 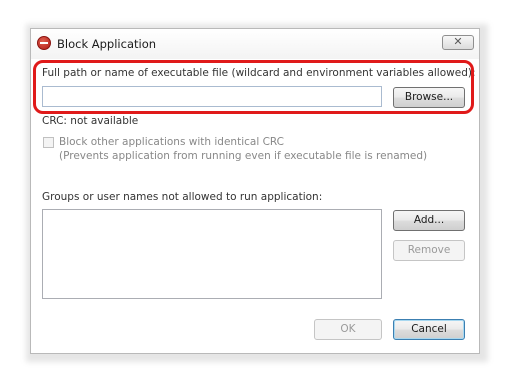 I want to click on ok-button: OK, so click(x=348, y=329).